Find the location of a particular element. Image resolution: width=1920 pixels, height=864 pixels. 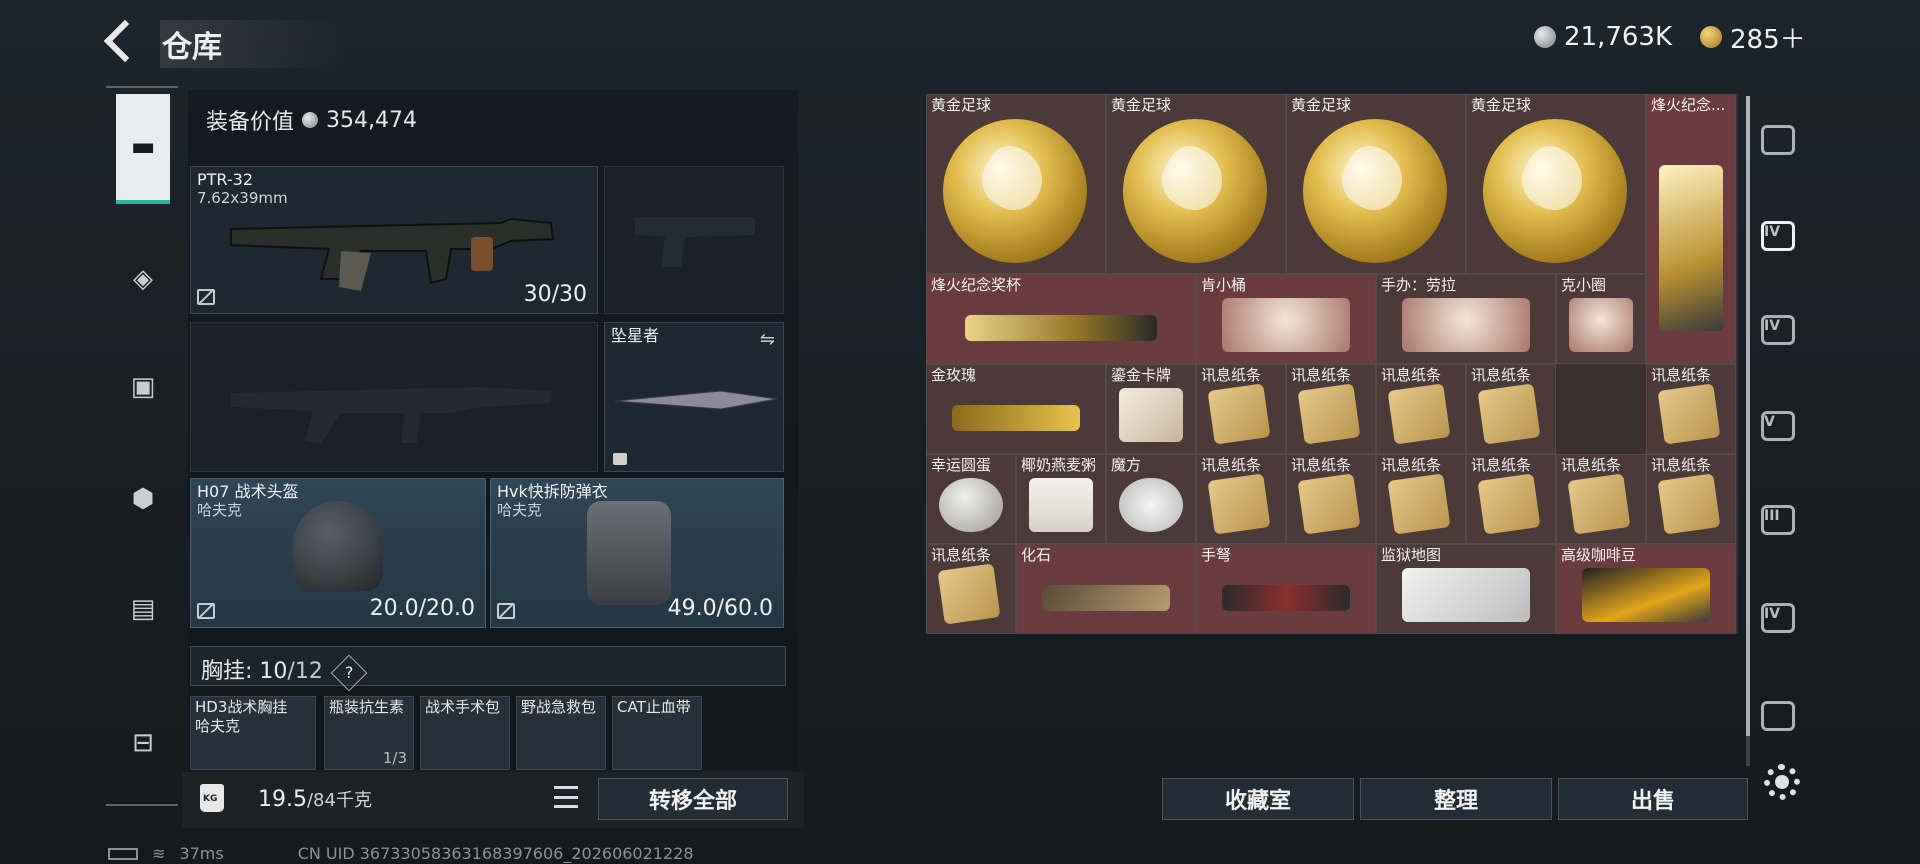

stash-item-label: 魔方 is located at coordinates (1126, 465).